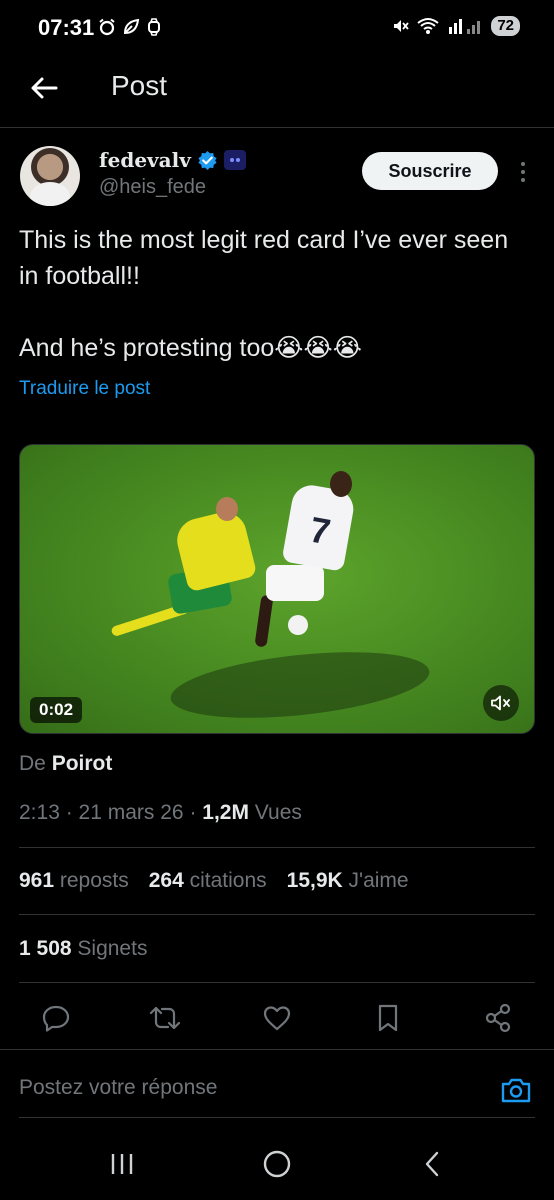  What do you see at coordinates (154, 27) in the screenshot?
I see `watch-icon` at bounding box center [154, 27].